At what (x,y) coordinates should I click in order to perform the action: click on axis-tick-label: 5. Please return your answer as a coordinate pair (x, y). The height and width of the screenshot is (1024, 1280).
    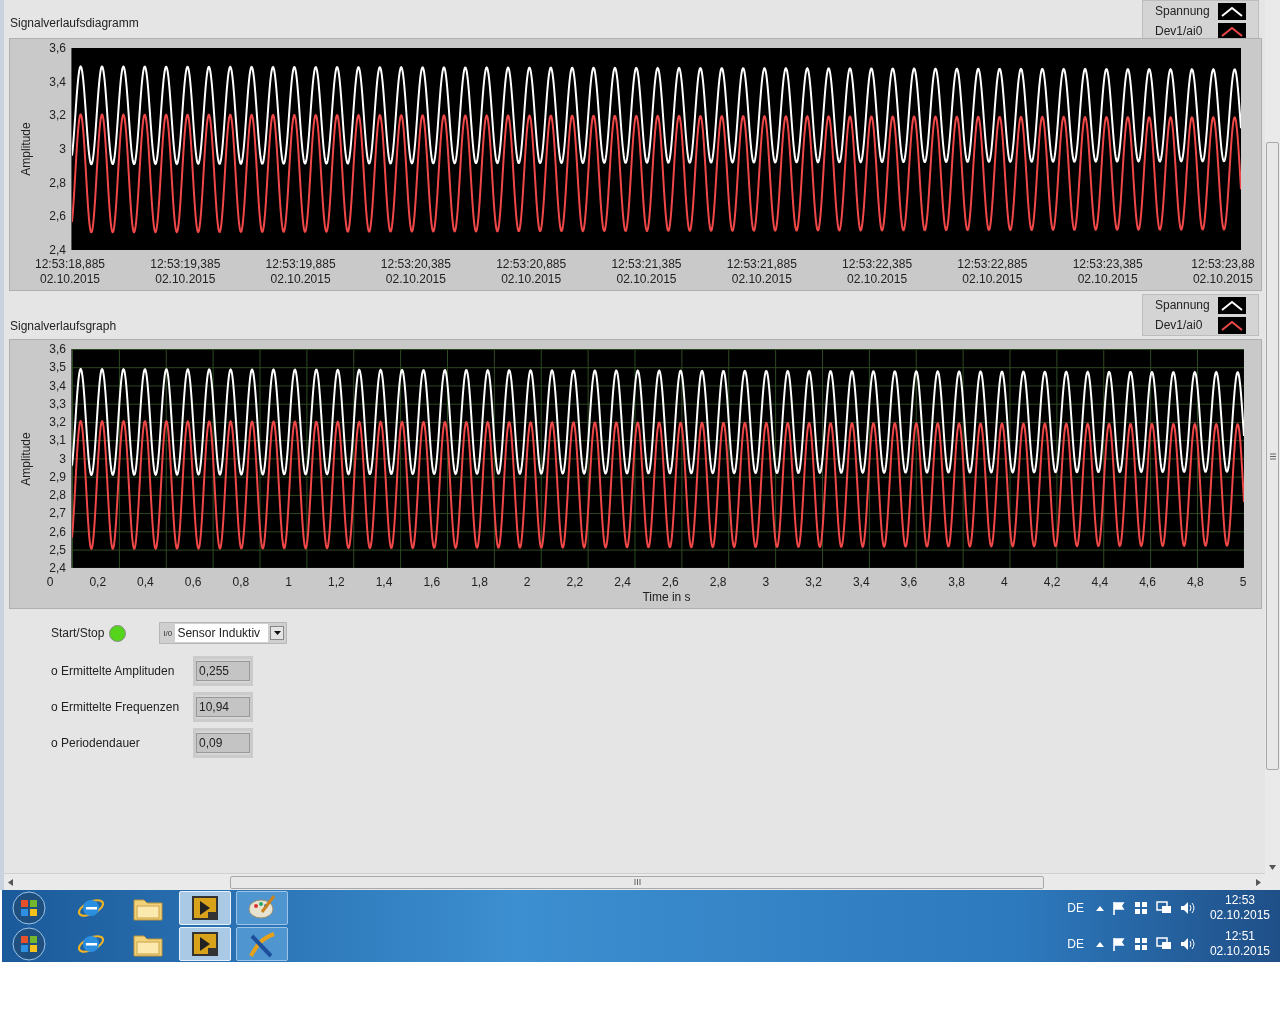
    Looking at the image, I should click on (1243, 582).